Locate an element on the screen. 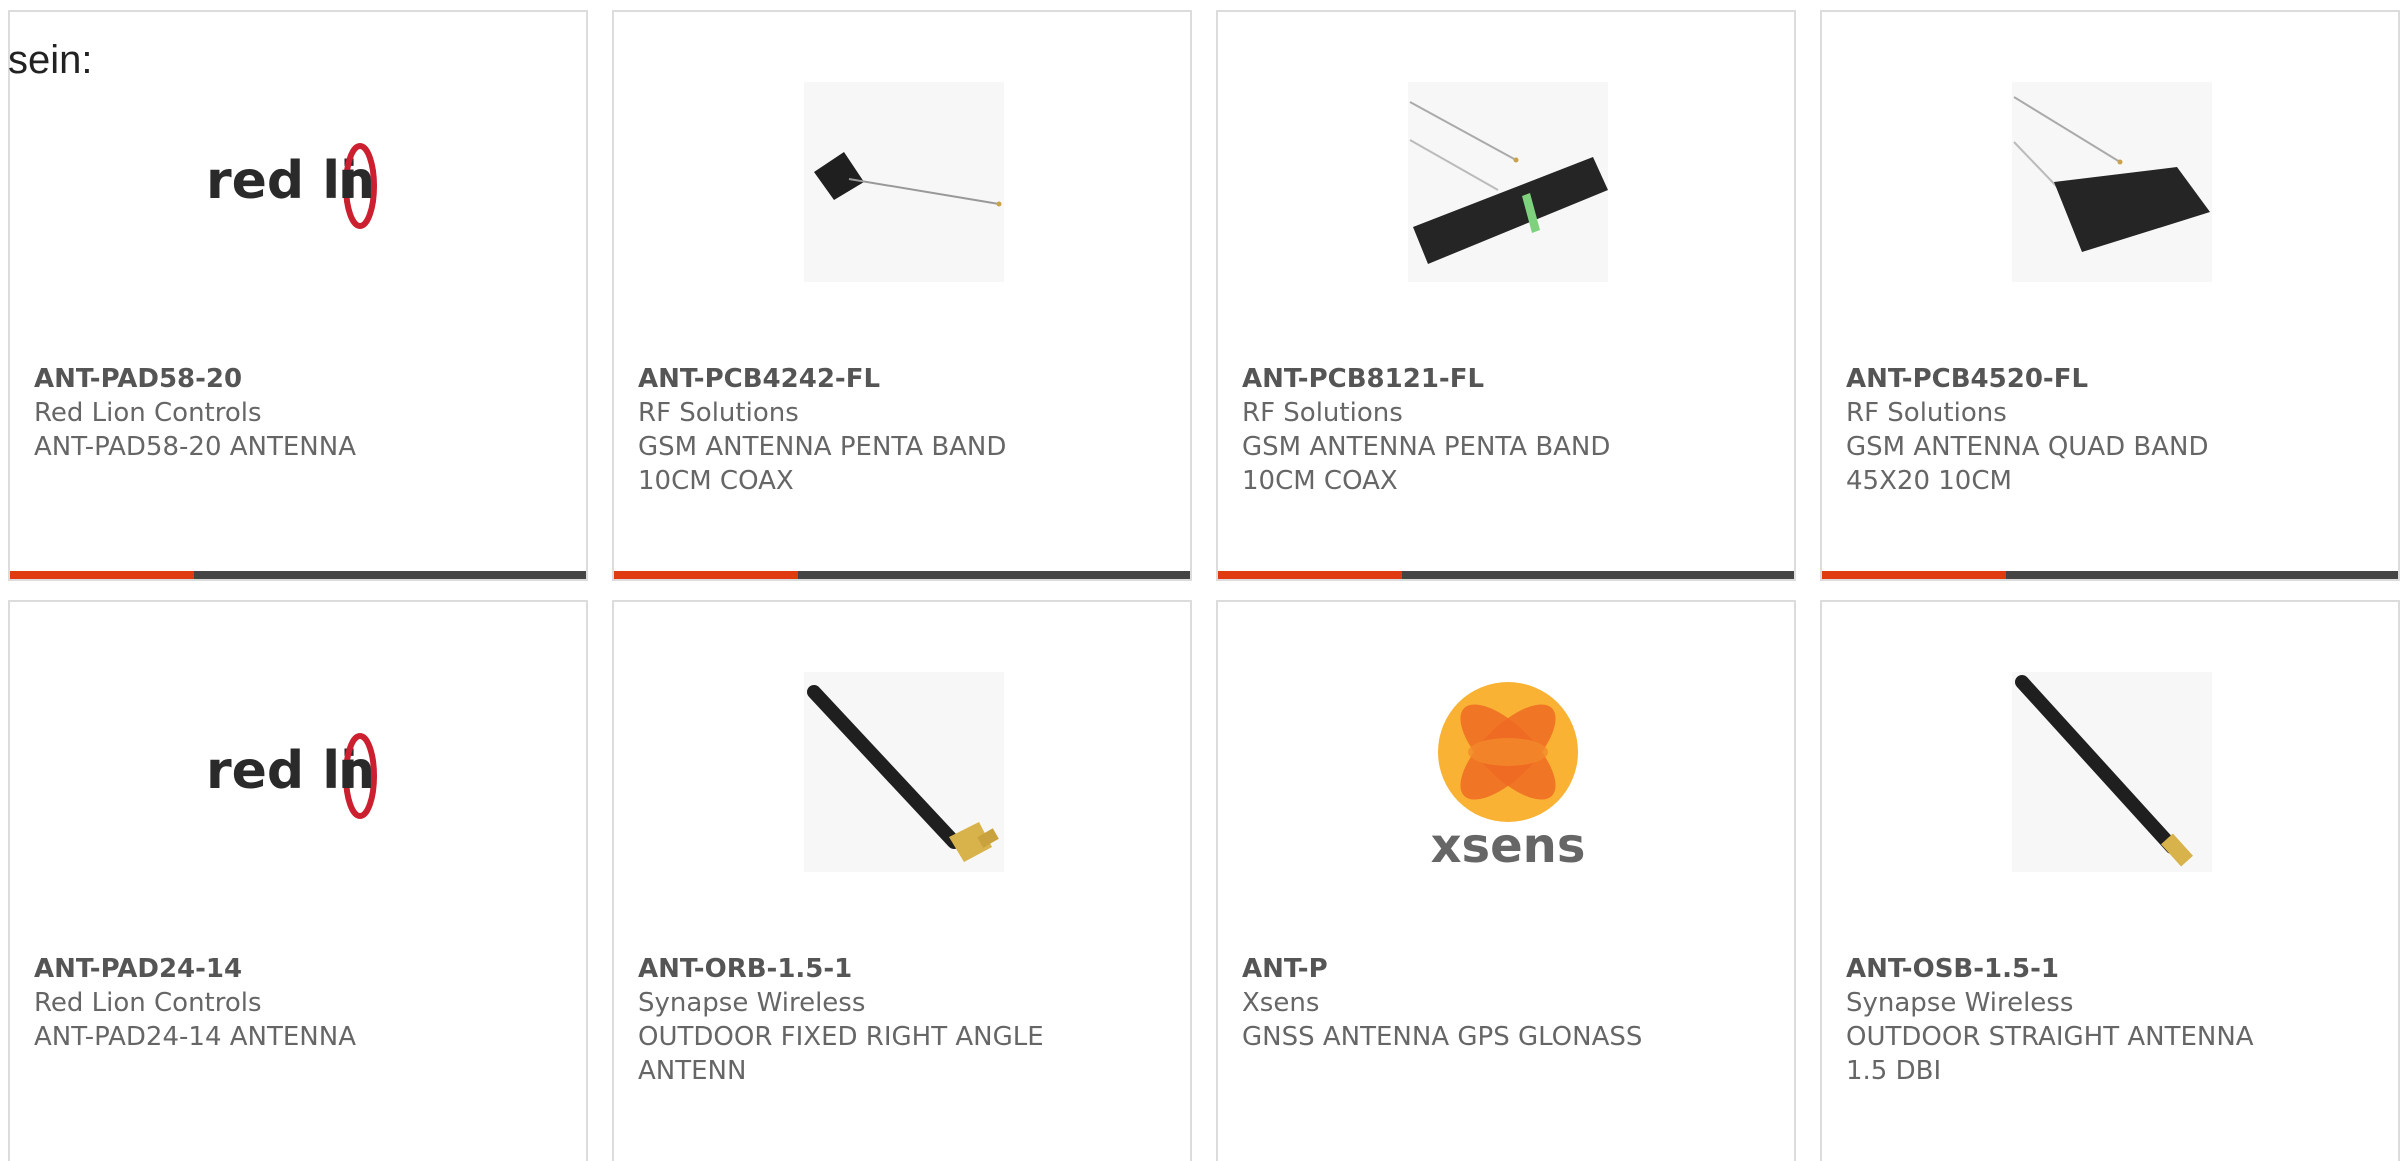 Image resolution: width=2400 pixels, height=1161 pixels. xsens-logo-text: xsens is located at coordinates (1508, 845).